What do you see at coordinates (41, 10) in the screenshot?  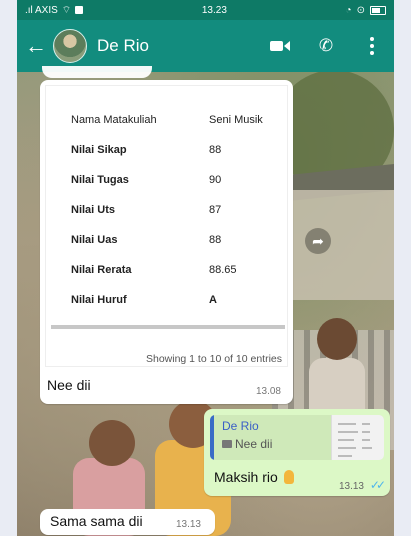 I see `carrier-label: .ıl AXIS` at bounding box center [41, 10].